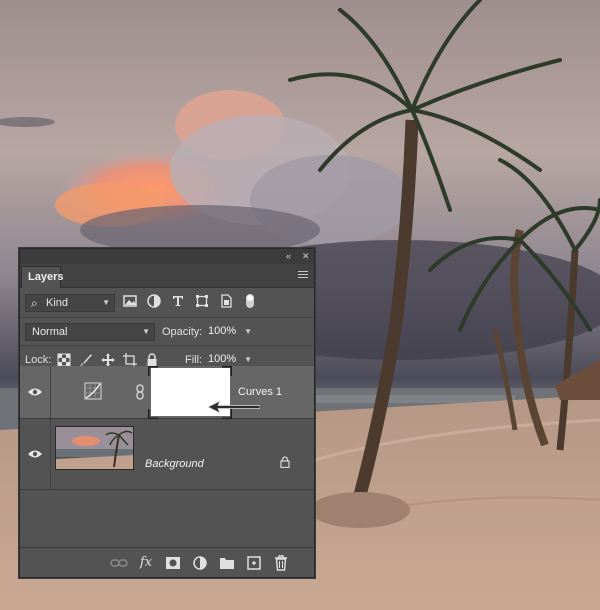 Image resolution: width=600 pixels, height=610 pixels. Describe the element at coordinates (167, 392) in the screenshot. I see `layer-row-curves: Curves 1` at that location.